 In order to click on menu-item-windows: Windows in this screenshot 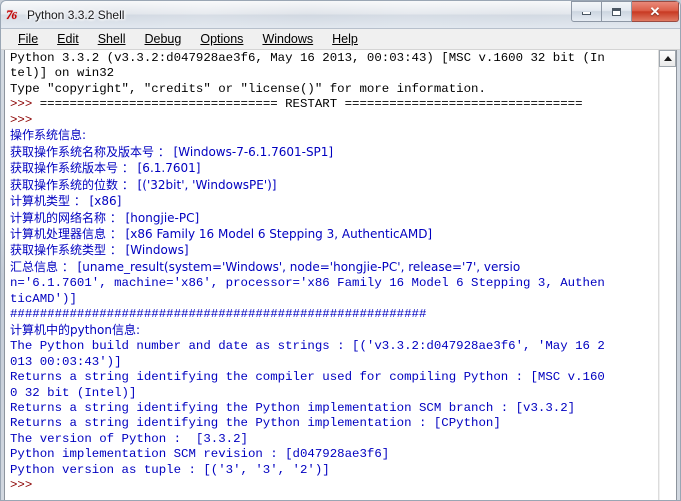, I will do `click(288, 39)`.